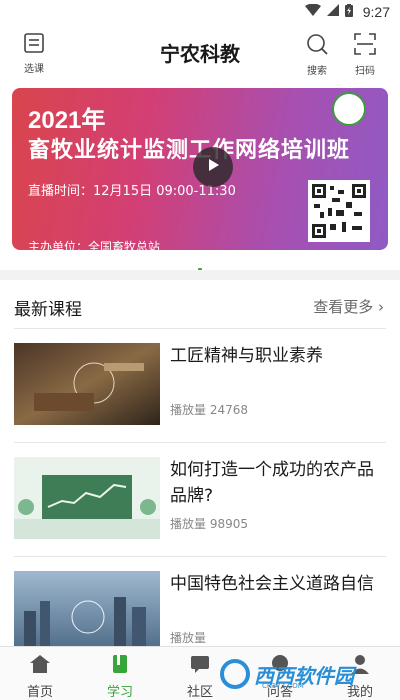  I want to click on course-title: 工匠精神与职业素养, so click(246, 356).